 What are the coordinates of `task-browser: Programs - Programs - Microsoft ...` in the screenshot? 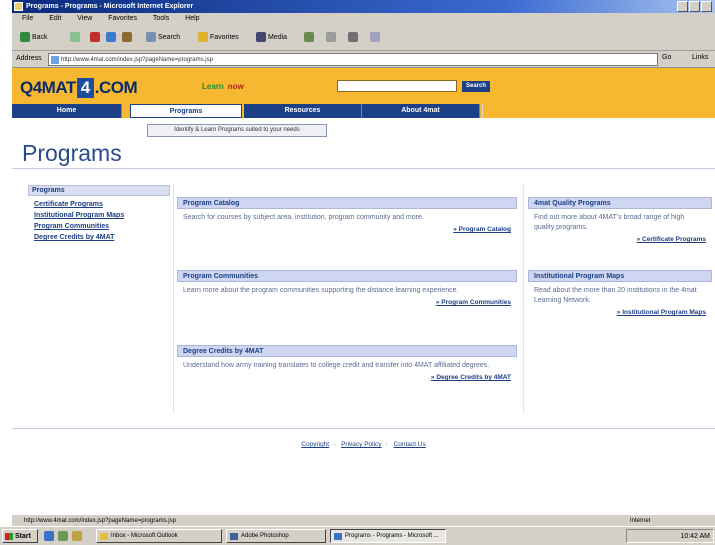 It's located at (388, 536).